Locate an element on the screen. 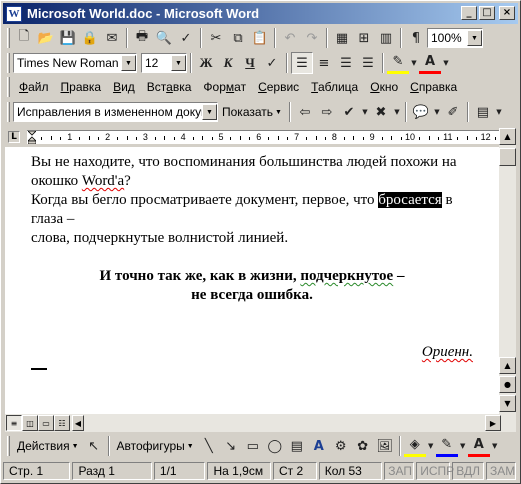 Image resolution: width=521 pixels, height=484 pixels. print-icon: 🖶 is located at coordinates (142, 38).